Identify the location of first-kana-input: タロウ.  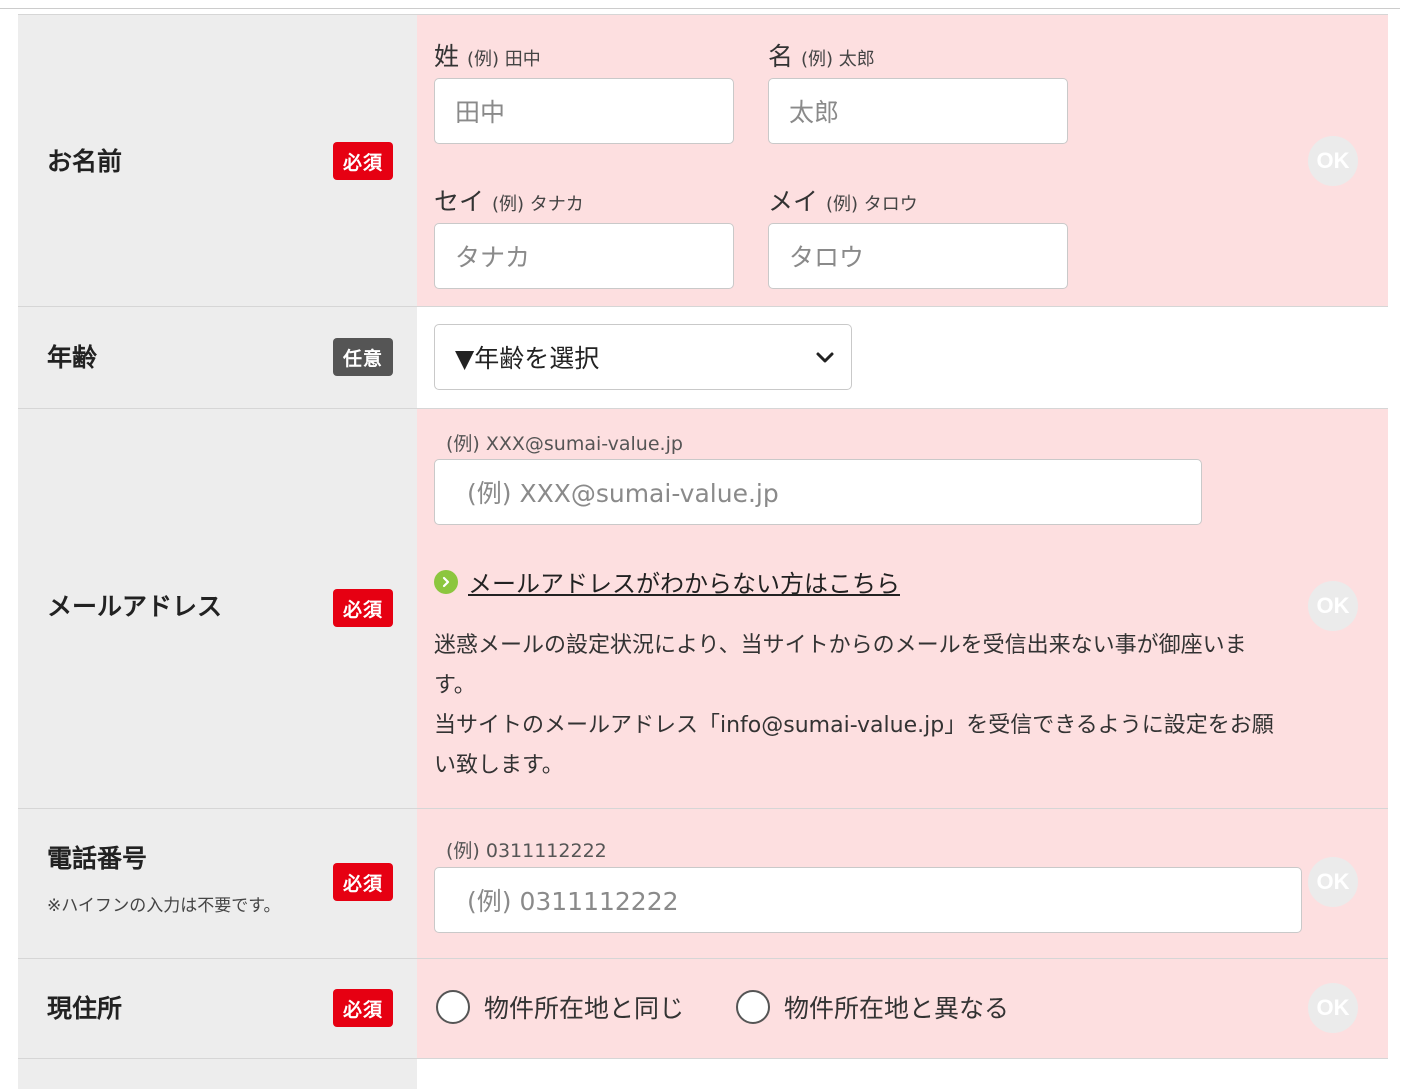
(918, 256).